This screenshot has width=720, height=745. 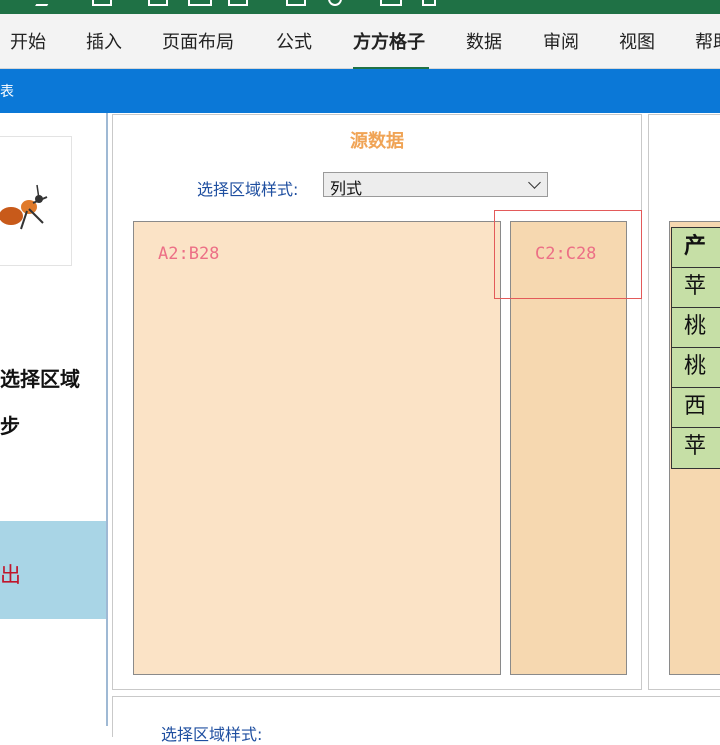 I want to click on filter-icon, so click(x=391, y=3).